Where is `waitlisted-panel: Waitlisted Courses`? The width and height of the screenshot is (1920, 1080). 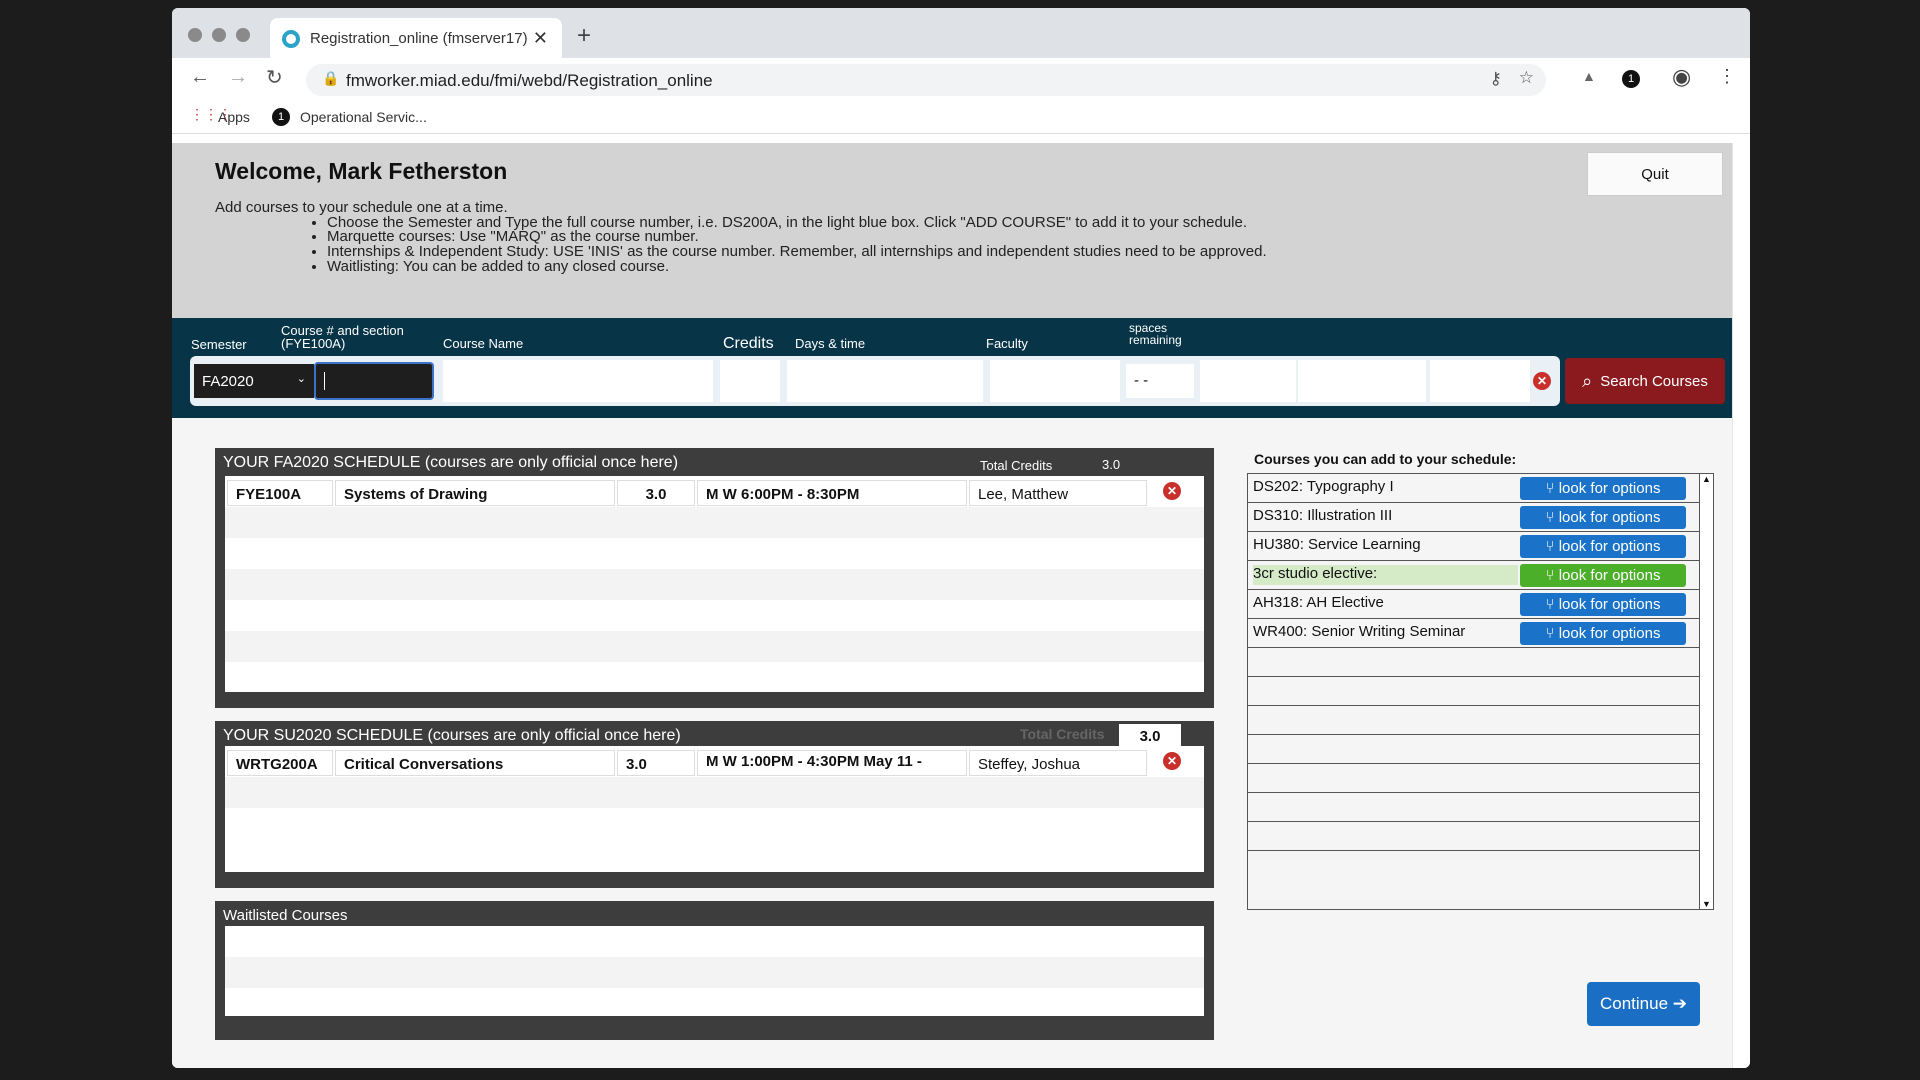
waitlisted-panel: Waitlisted Courses is located at coordinates (714, 970).